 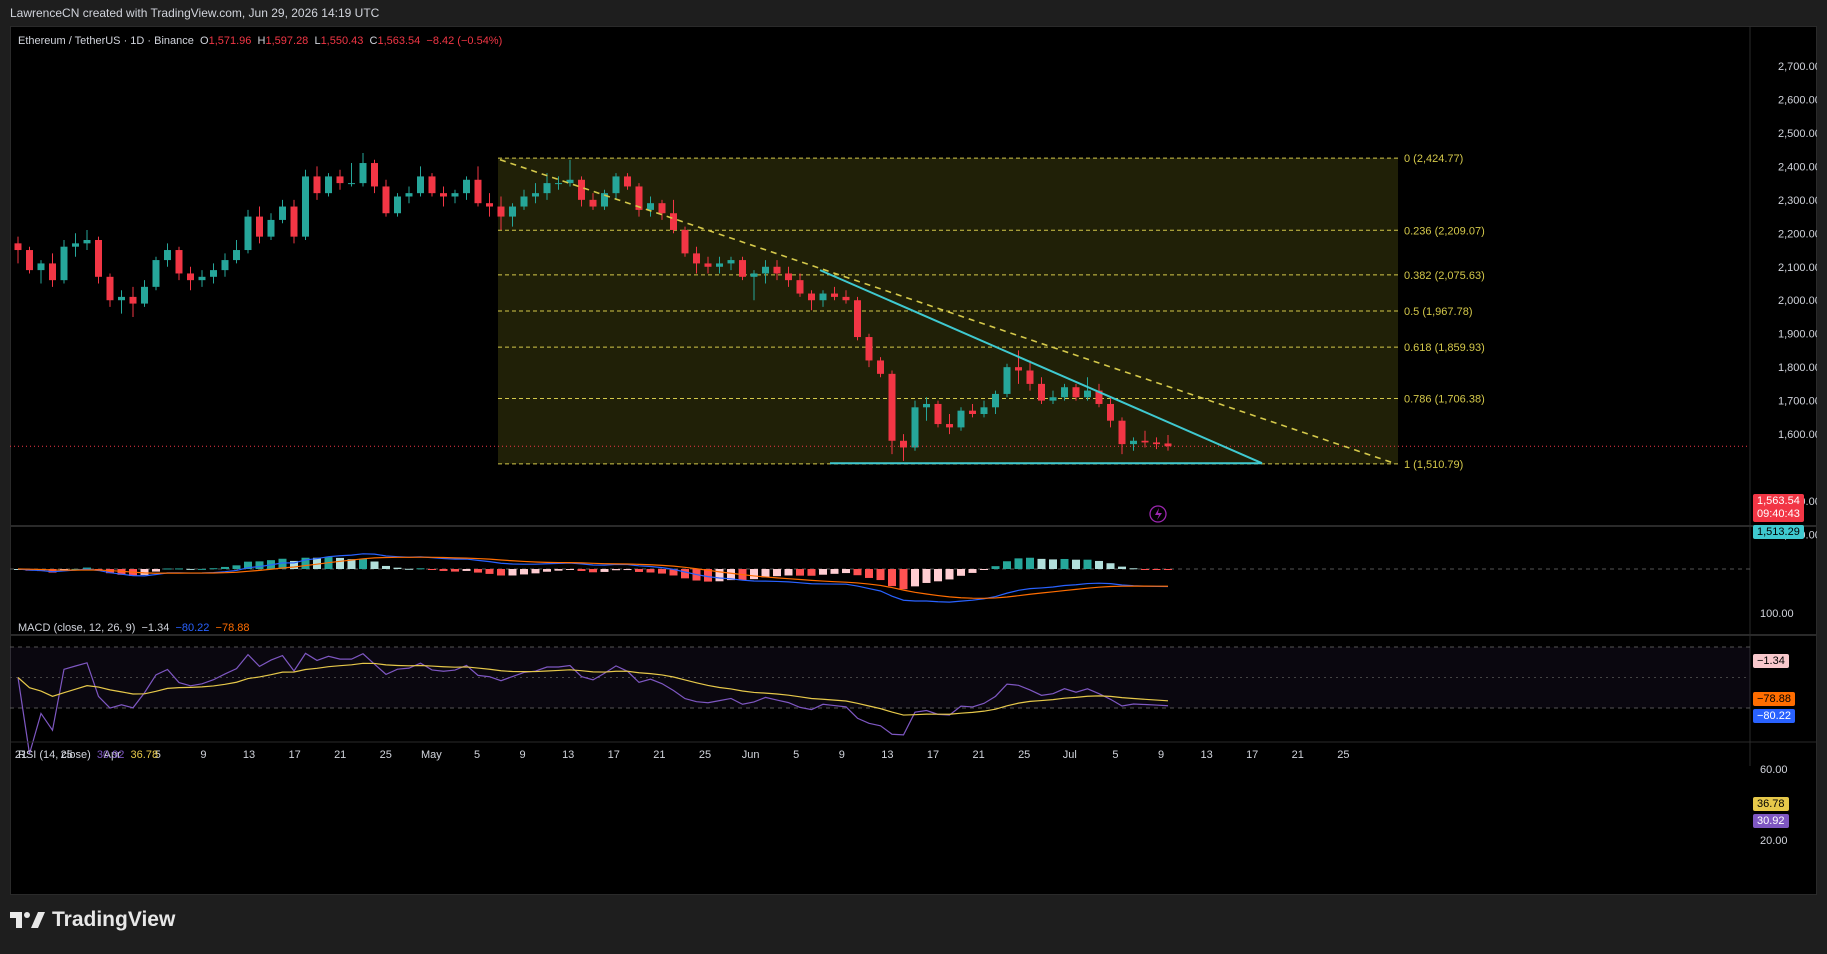 What do you see at coordinates (1444, 231) in the screenshot?
I see `fib-level-label: 0.236 (2,209.07)` at bounding box center [1444, 231].